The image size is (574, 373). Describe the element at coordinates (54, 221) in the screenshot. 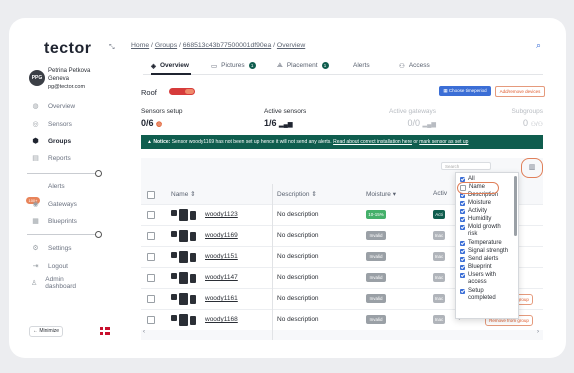

I see `sidebar-item-blueprints: ▦ Blueprints` at that location.